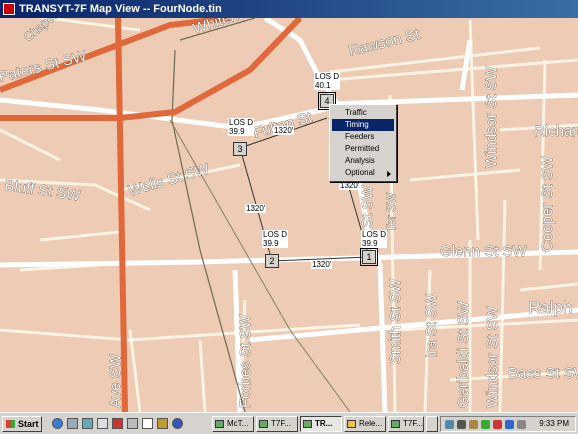  What do you see at coordinates (275, 239) in the screenshot?
I see `node-2-los-label: LOS D 39.9` at bounding box center [275, 239].